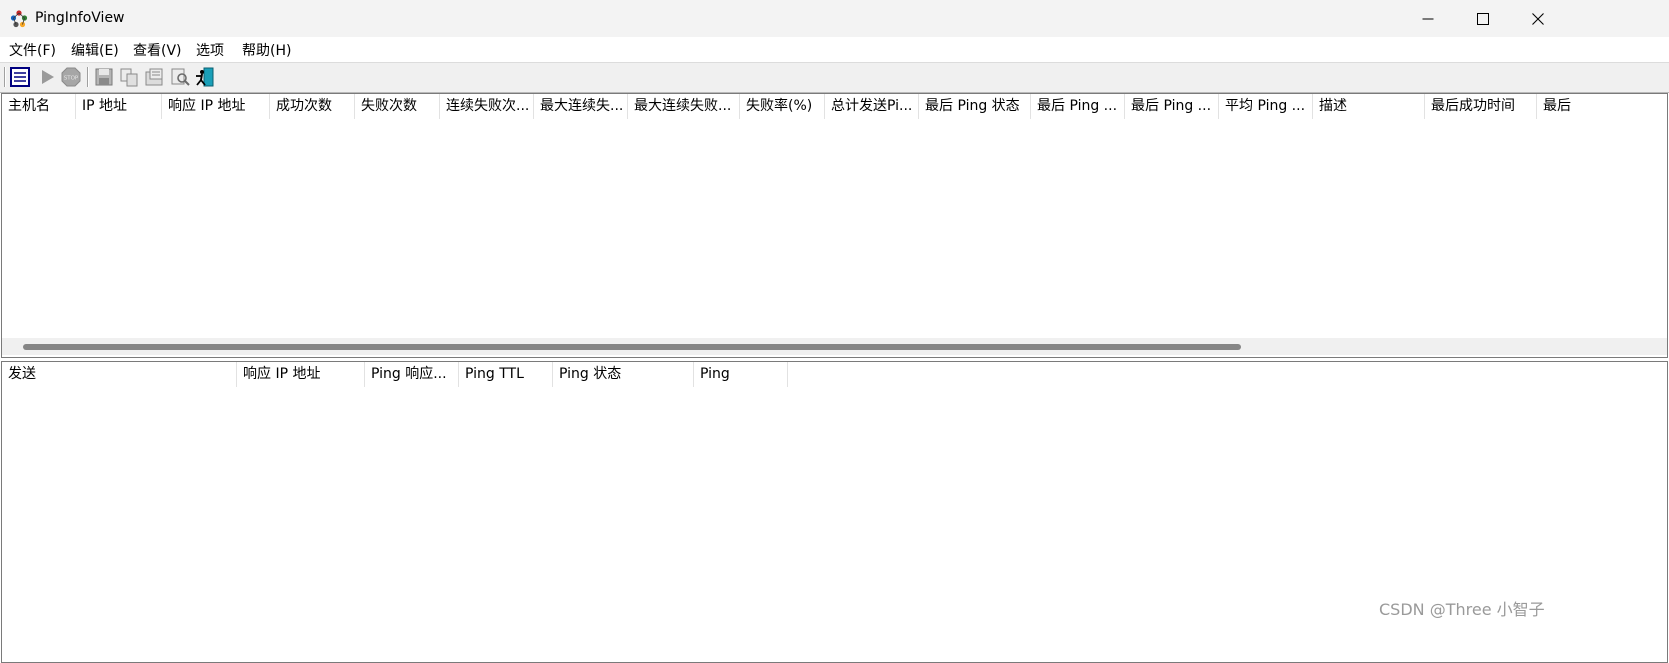 The height and width of the screenshot is (663, 1669). I want to click on column-header-hostname: 主机名, so click(39, 106).